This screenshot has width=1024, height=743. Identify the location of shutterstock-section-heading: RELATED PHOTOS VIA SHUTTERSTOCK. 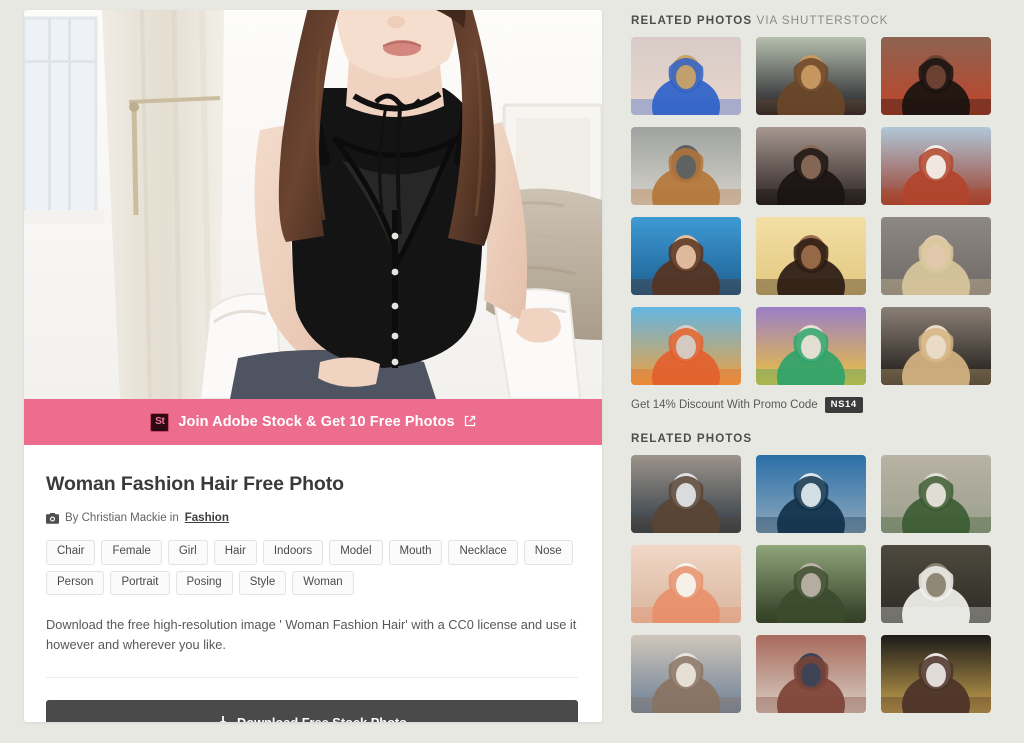
(816, 20).